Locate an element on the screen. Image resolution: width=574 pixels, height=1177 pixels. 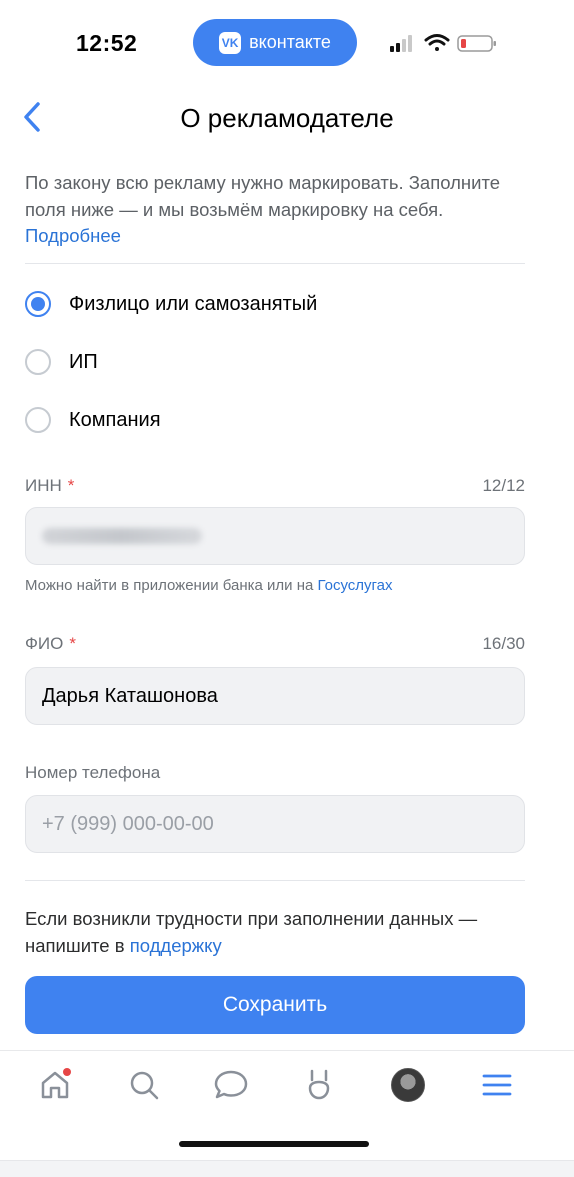
radio-ip: ИП is located at coordinates (61, 362).